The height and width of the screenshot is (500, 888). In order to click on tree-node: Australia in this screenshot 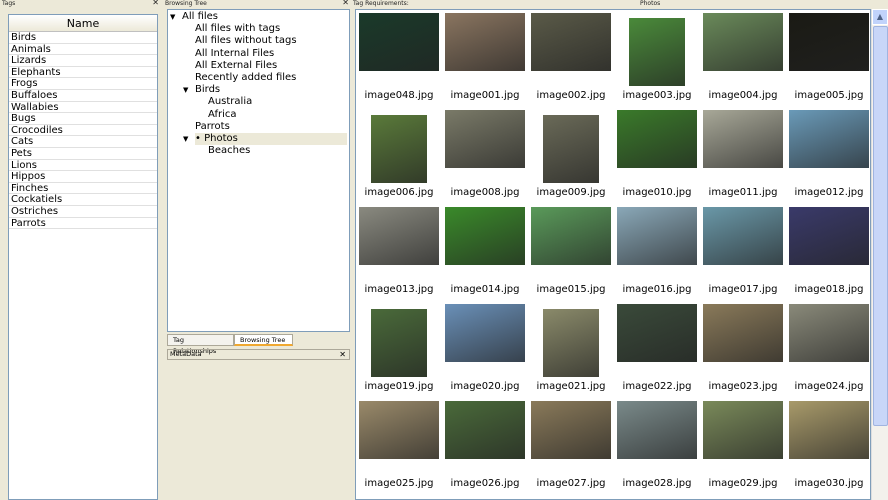, I will do `click(230, 102)`.